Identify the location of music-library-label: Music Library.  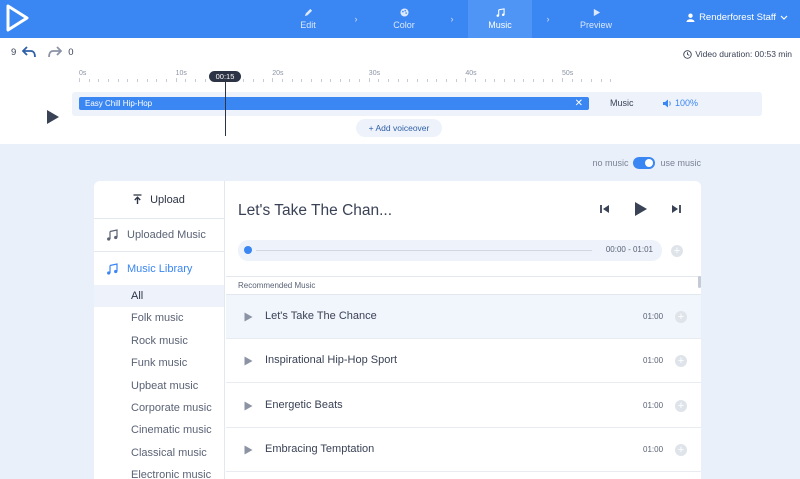
(160, 268).